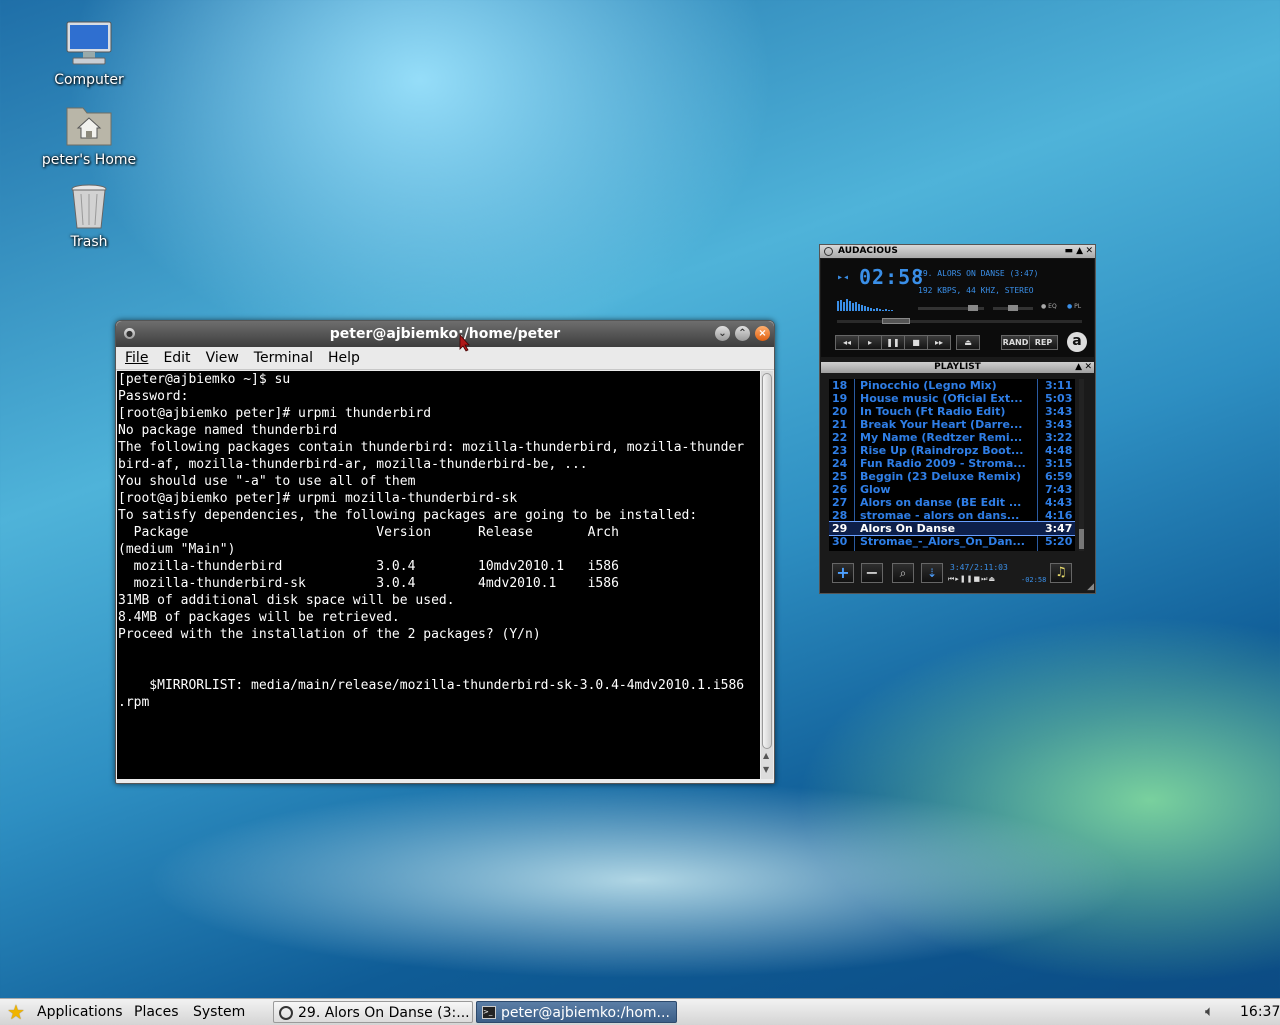 Image resolution: width=1280 pixels, height=1025 pixels. Describe the element at coordinates (872, 573) in the screenshot. I see `remove-button: −` at that location.